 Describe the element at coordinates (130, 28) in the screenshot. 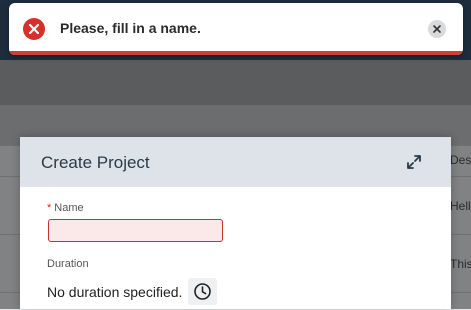

I see `toast-message: Please, fill in a name.` at that location.